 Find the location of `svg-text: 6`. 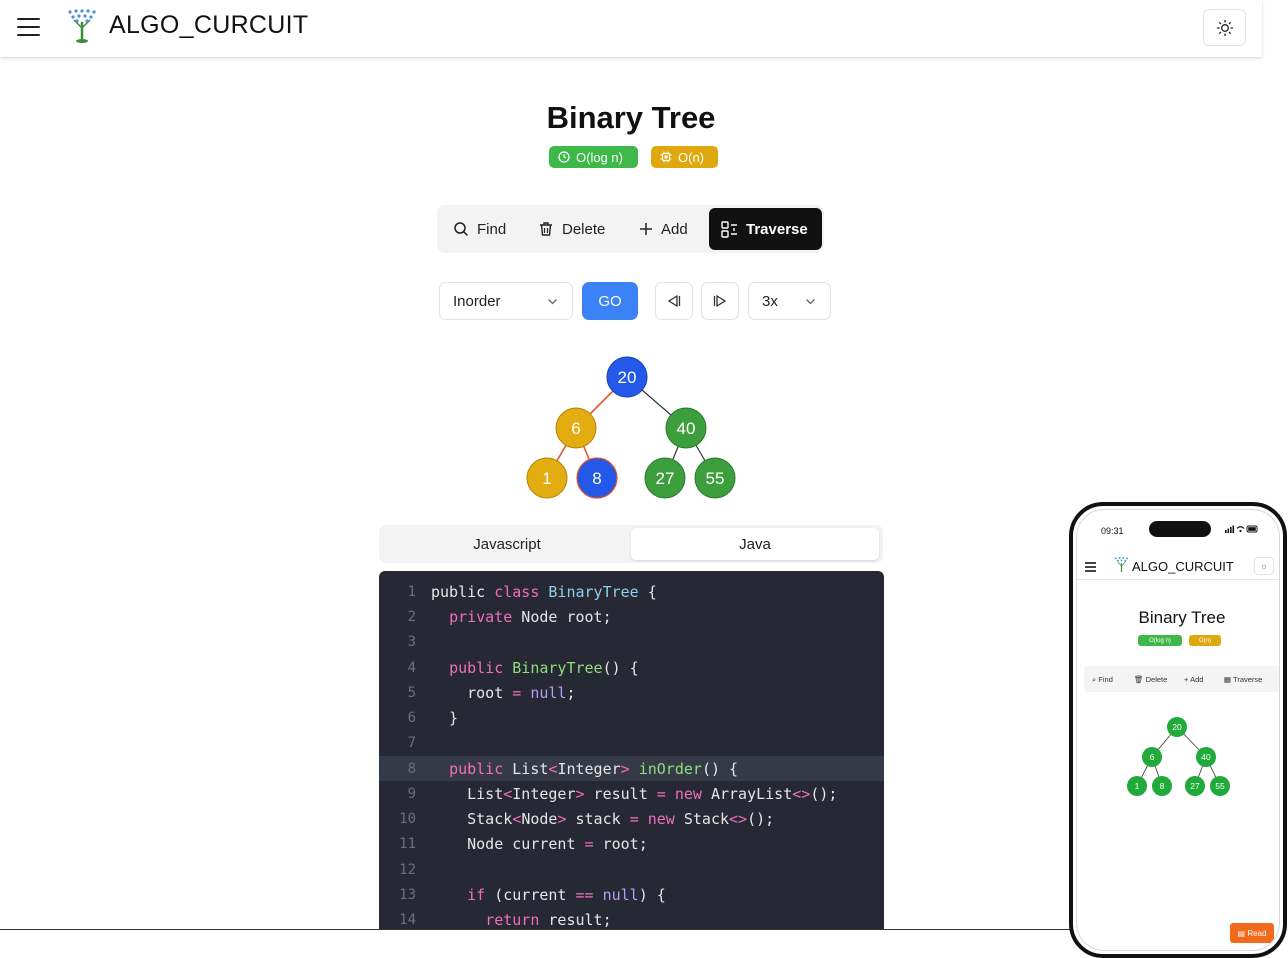

svg-text: 6 is located at coordinates (1152, 757).